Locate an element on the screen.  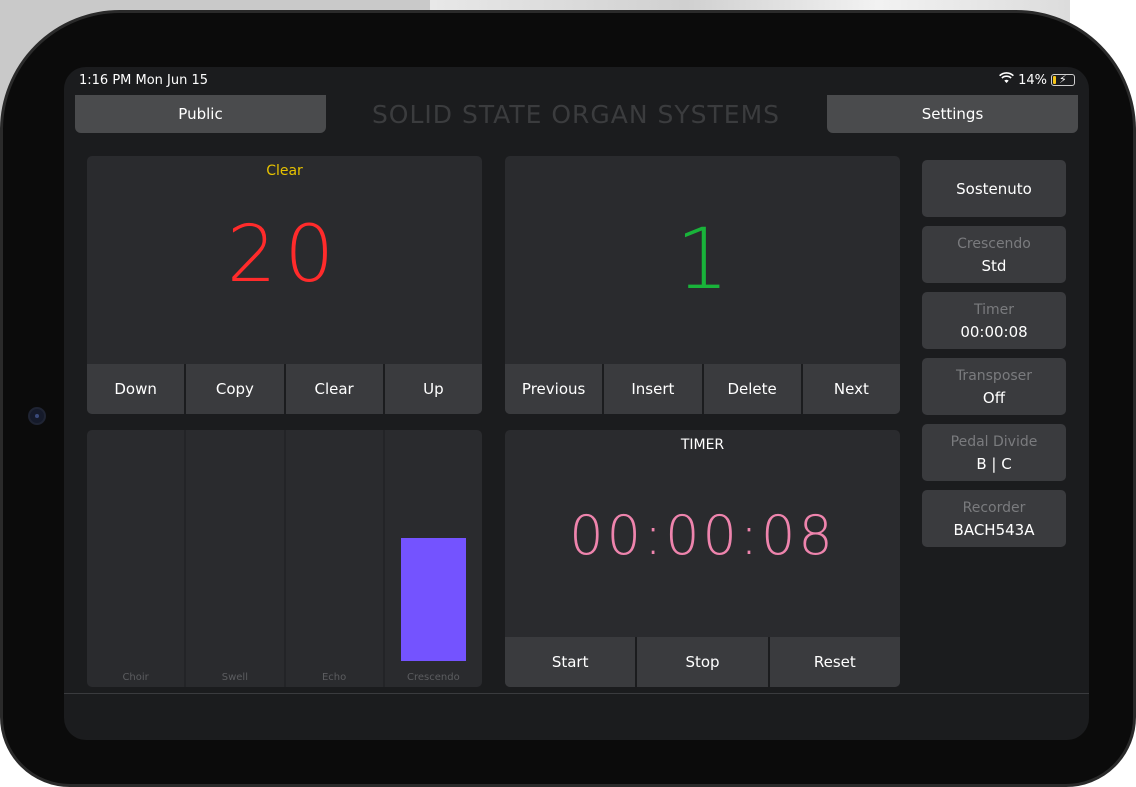
public-button: Public is located at coordinates (200, 114).